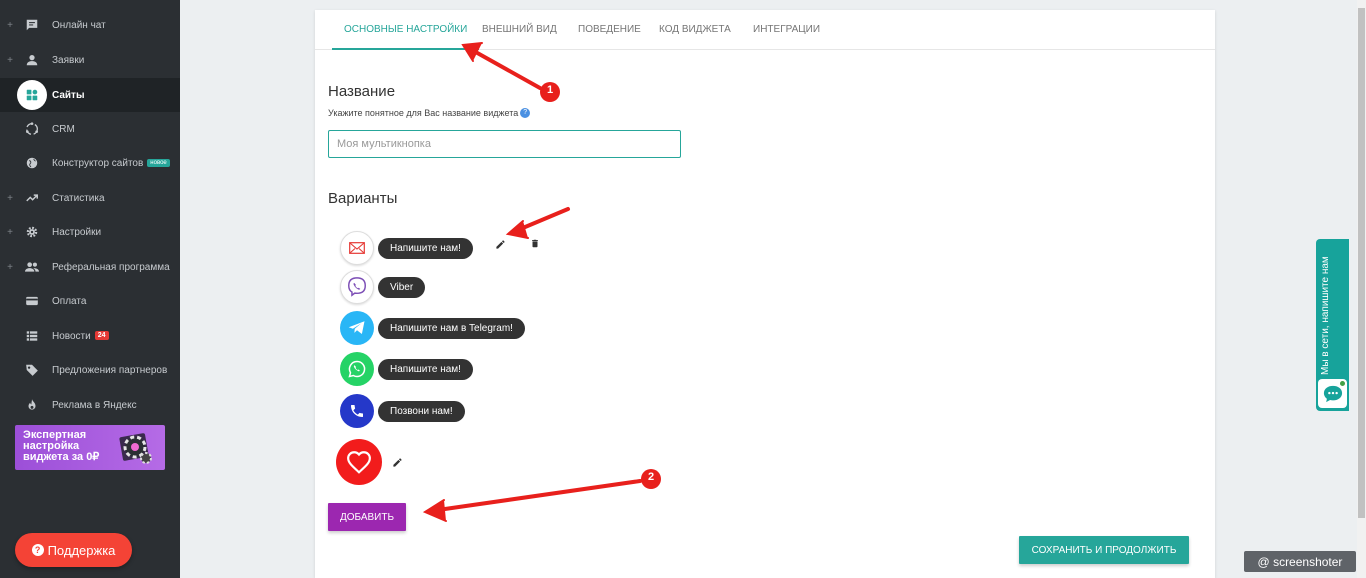 Image resolution: width=1366 pixels, height=578 pixels. I want to click on add-button: ДОБАВИТЬ, so click(367, 517).